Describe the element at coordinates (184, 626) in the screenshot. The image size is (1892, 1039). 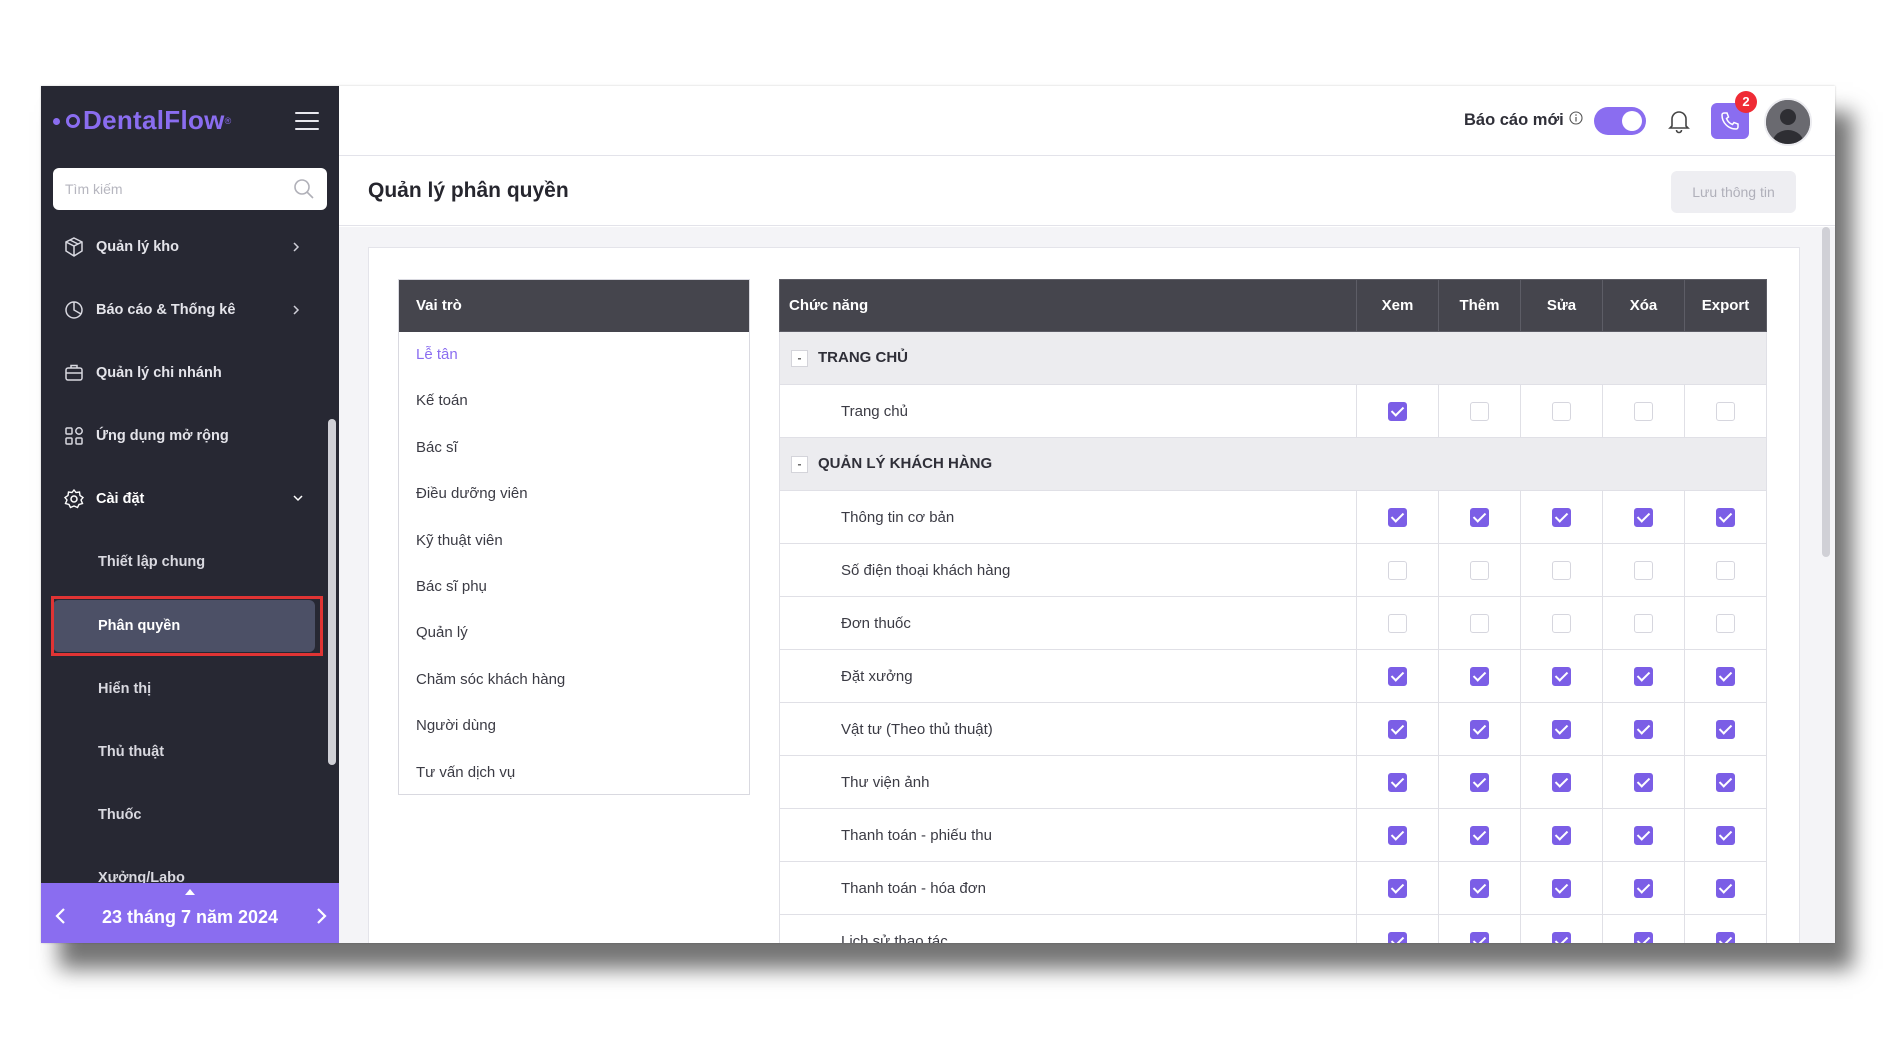
I see `sidebar-subitem-permissions: Phân quyền` at that location.